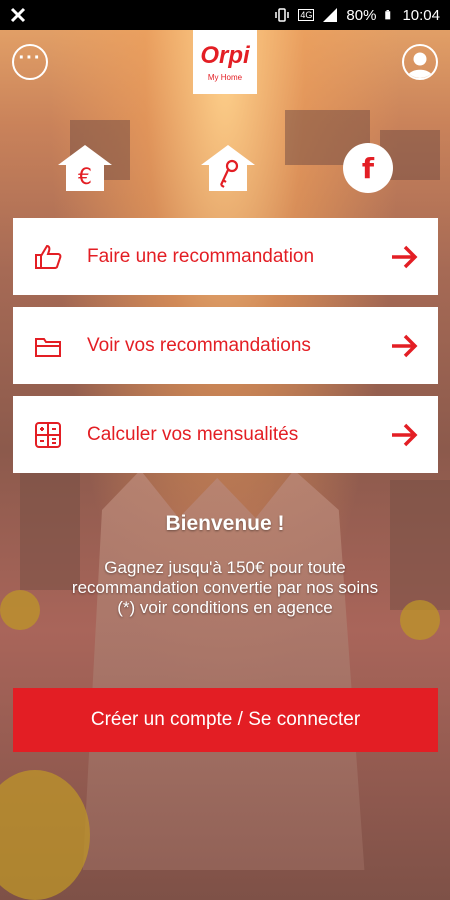 This screenshot has width=450, height=900. I want to click on app-notification-icon, so click(18, 15).